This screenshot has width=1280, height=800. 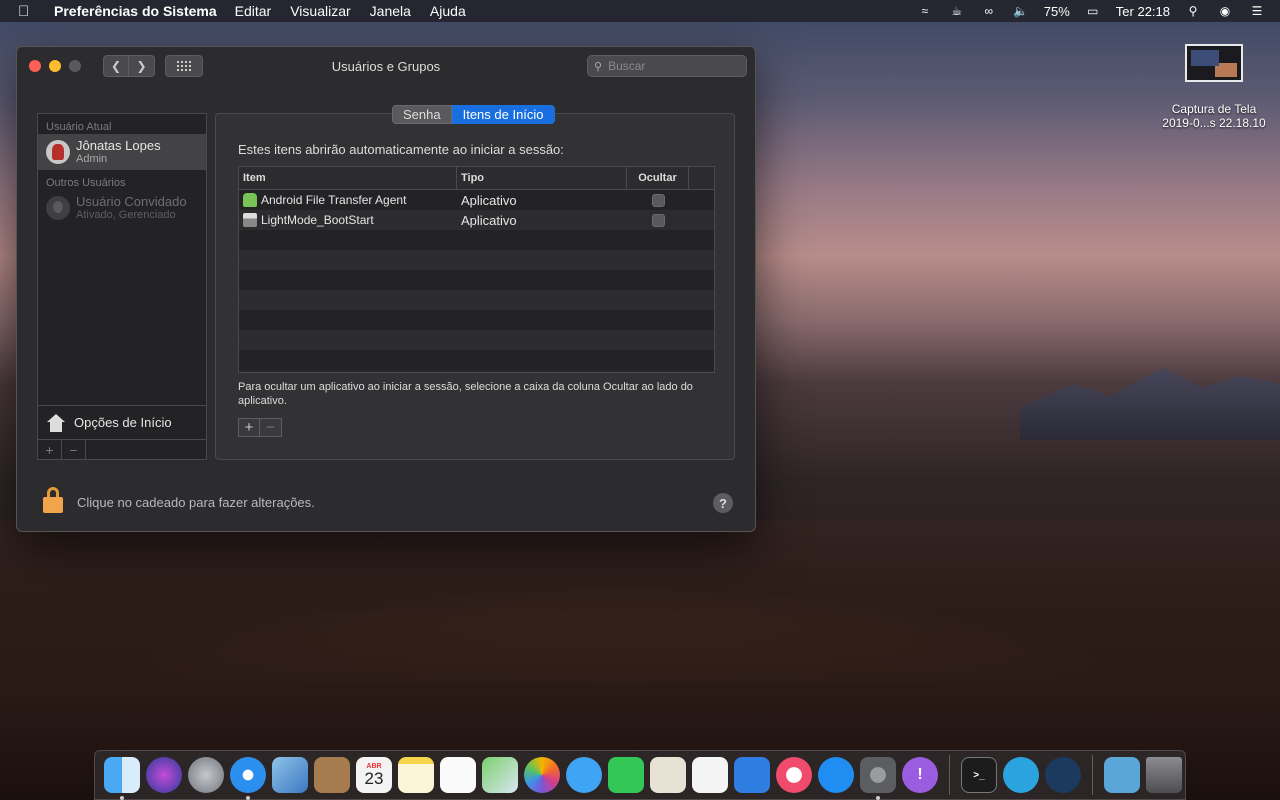 What do you see at coordinates (75, 66) in the screenshot?
I see `zoom-button` at bounding box center [75, 66].